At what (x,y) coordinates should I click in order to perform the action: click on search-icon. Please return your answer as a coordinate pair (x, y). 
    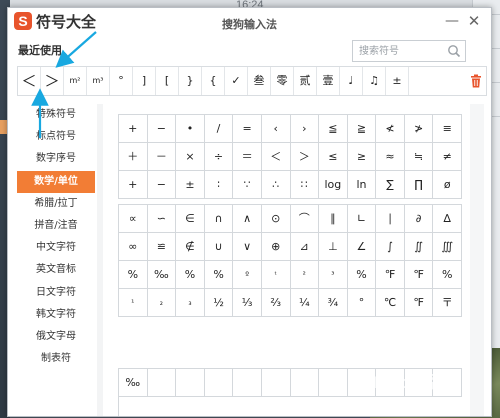
    Looking at the image, I should click on (454, 51).